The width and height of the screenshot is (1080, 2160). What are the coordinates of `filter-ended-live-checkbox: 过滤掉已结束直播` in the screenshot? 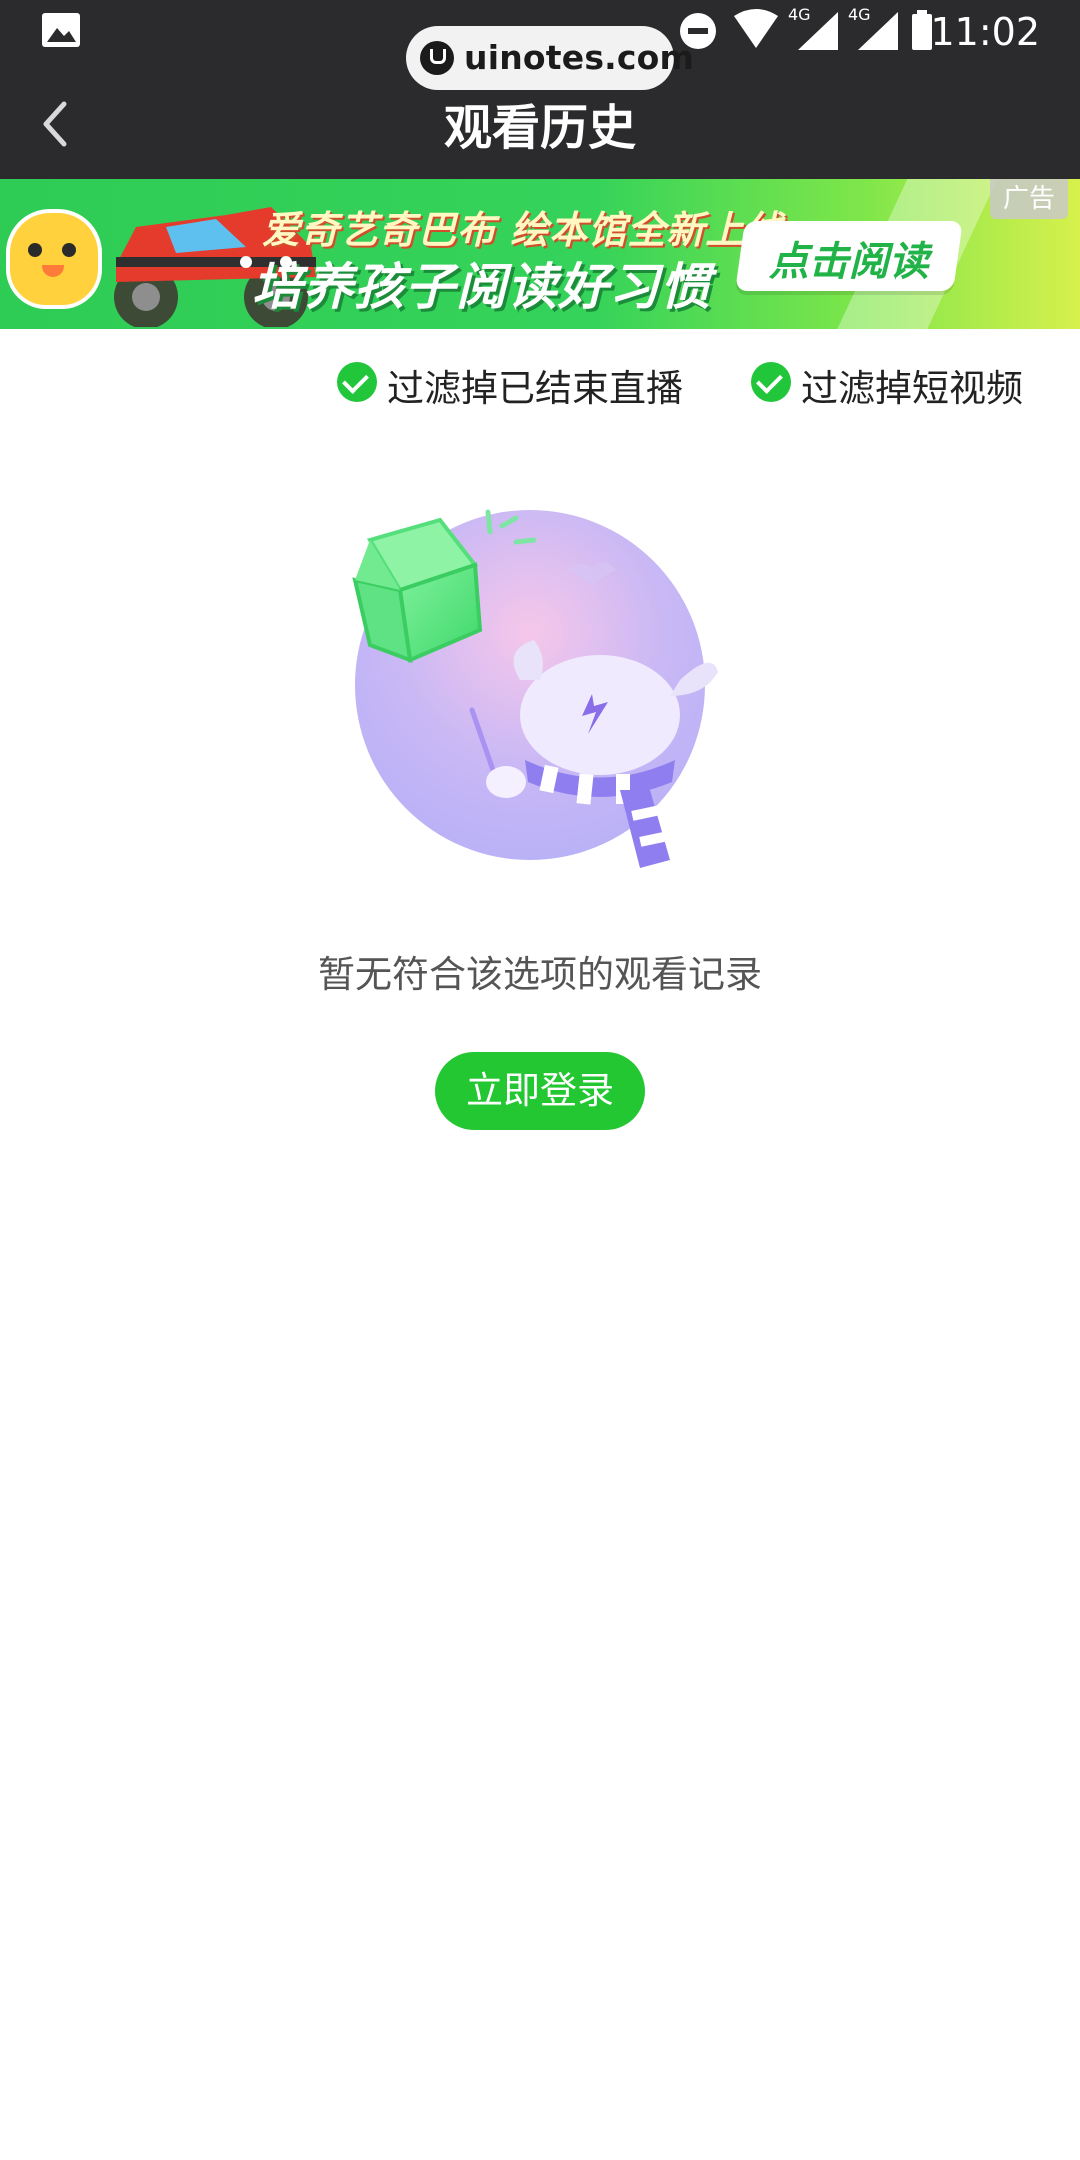 It's located at (517, 382).